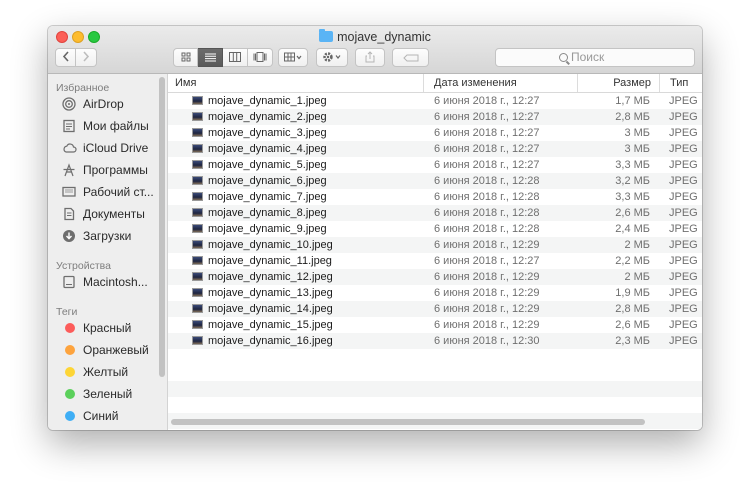 This screenshot has width=750, height=499. I want to click on sidebar-item-label: Загрузки, so click(107, 236).